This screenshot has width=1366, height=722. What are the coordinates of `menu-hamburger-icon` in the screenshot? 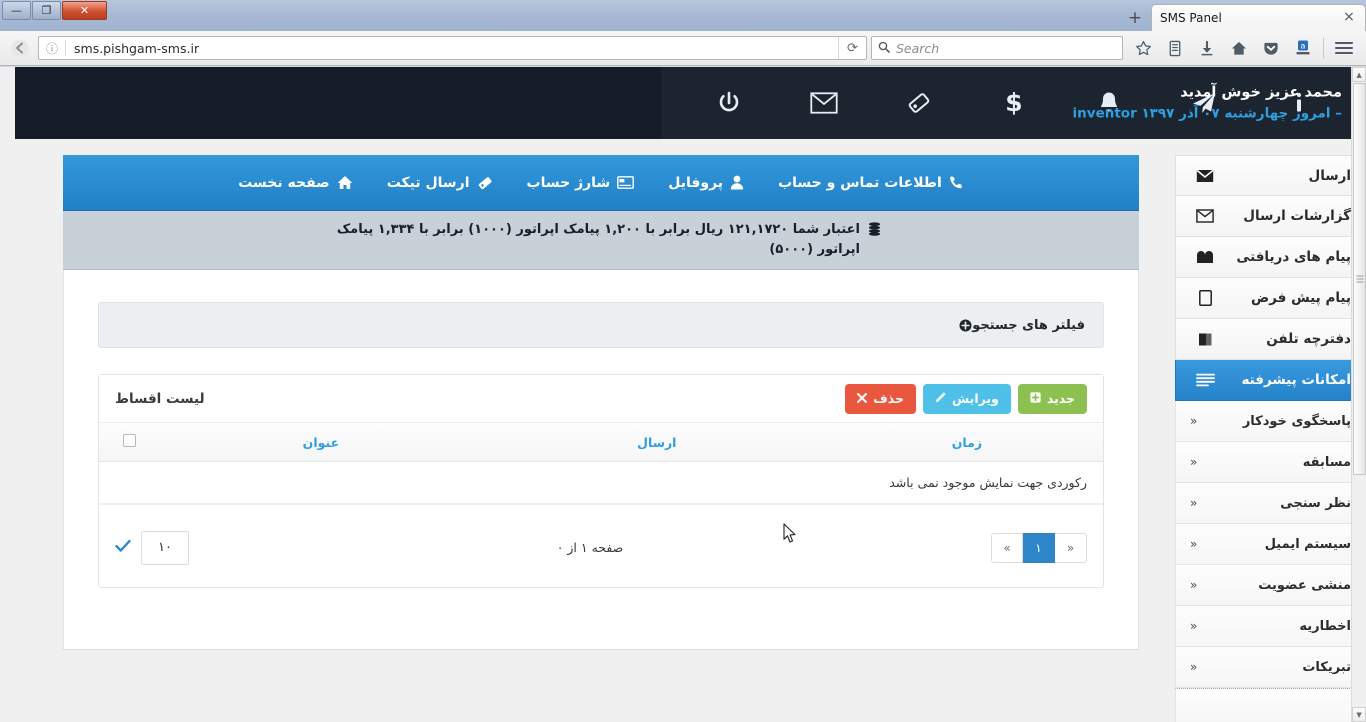 It's located at (1344, 48).